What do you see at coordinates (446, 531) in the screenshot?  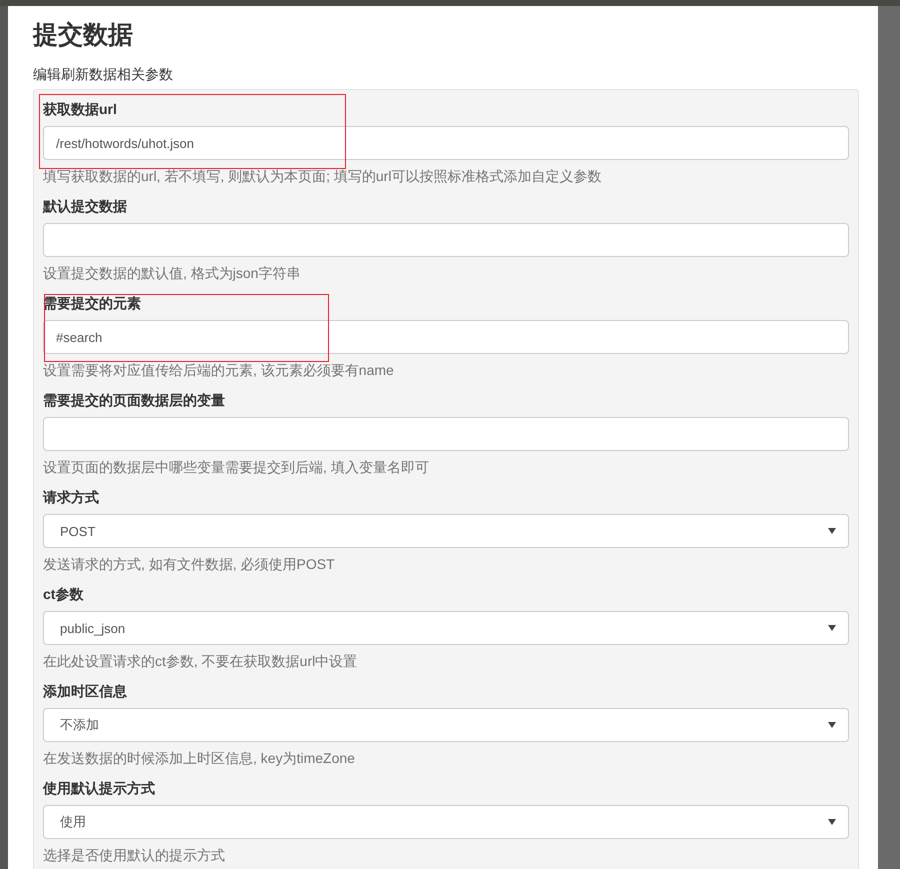 I see `dropdown: POST` at bounding box center [446, 531].